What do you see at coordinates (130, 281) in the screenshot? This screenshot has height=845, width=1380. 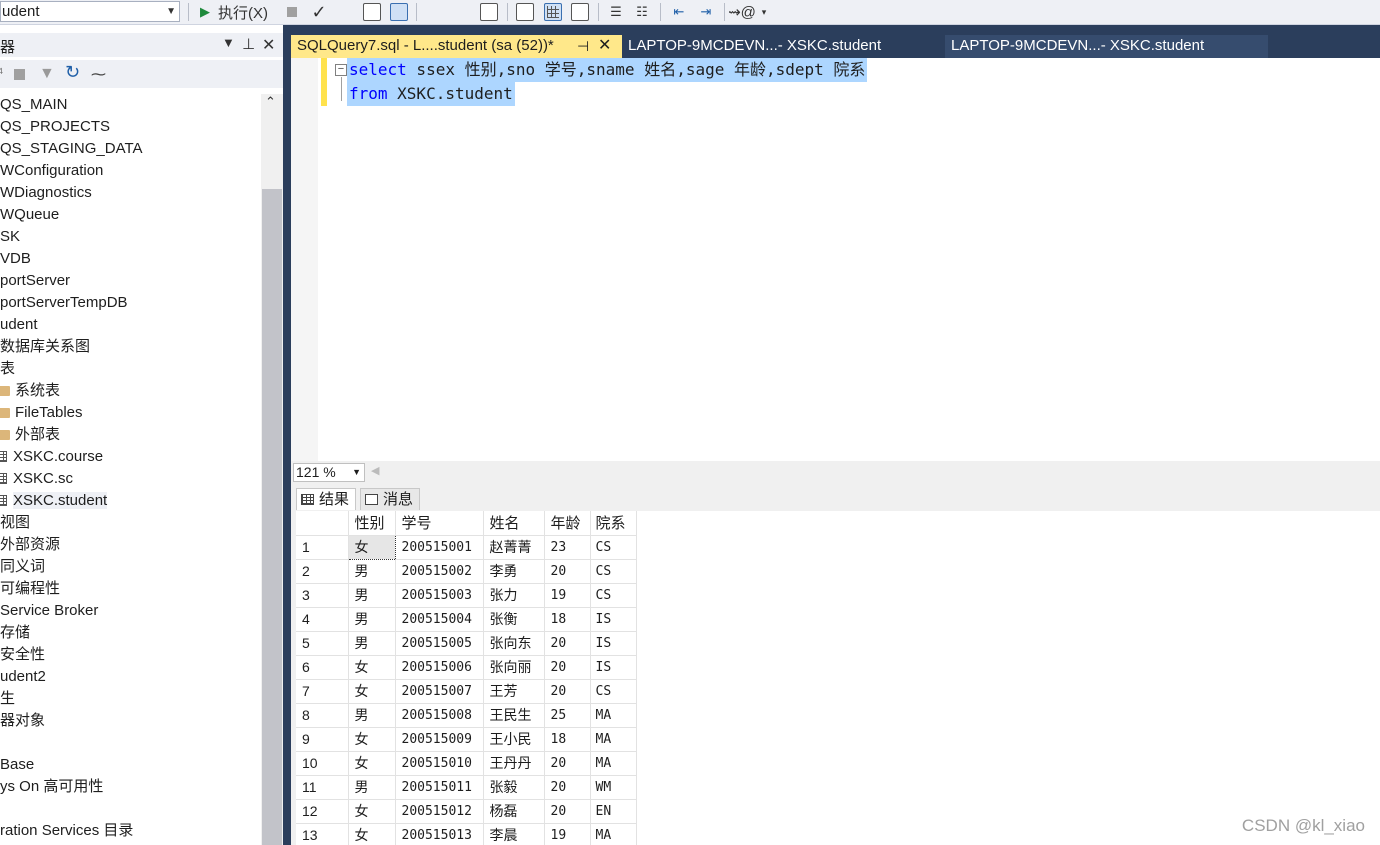 I see `tree-item: portServer` at bounding box center [130, 281].